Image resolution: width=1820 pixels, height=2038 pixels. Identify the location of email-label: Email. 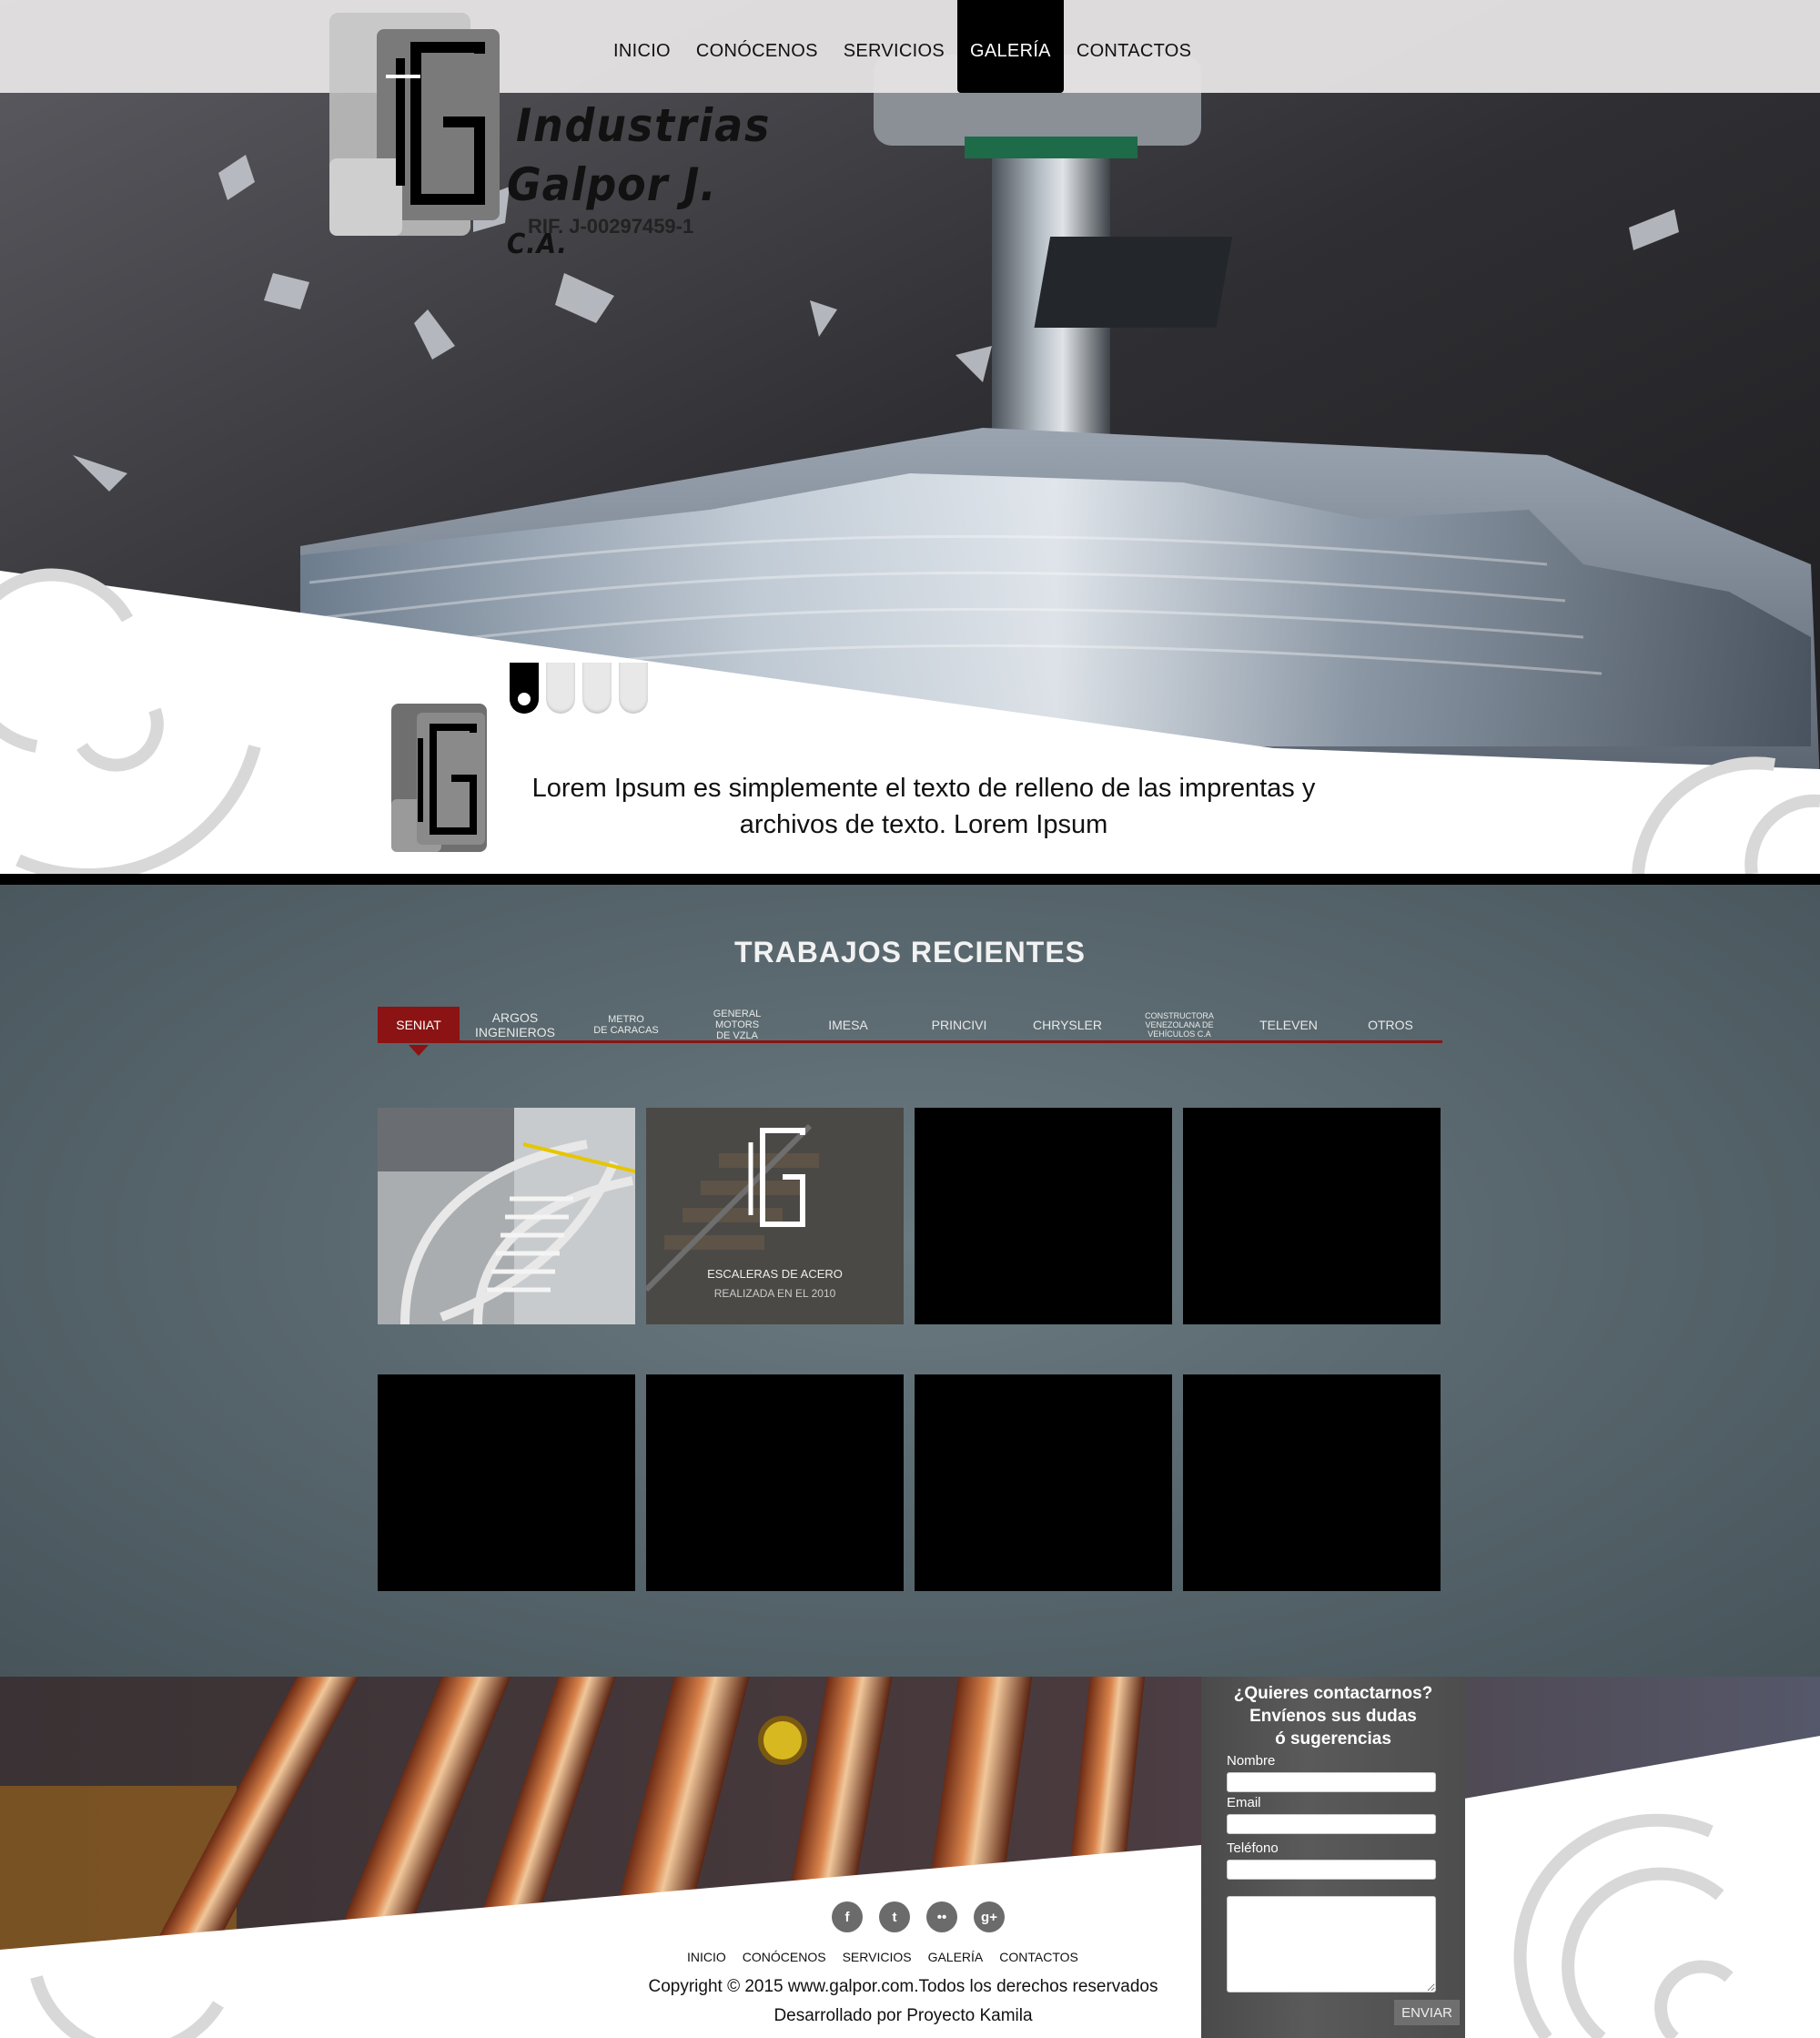
(1244, 1802).